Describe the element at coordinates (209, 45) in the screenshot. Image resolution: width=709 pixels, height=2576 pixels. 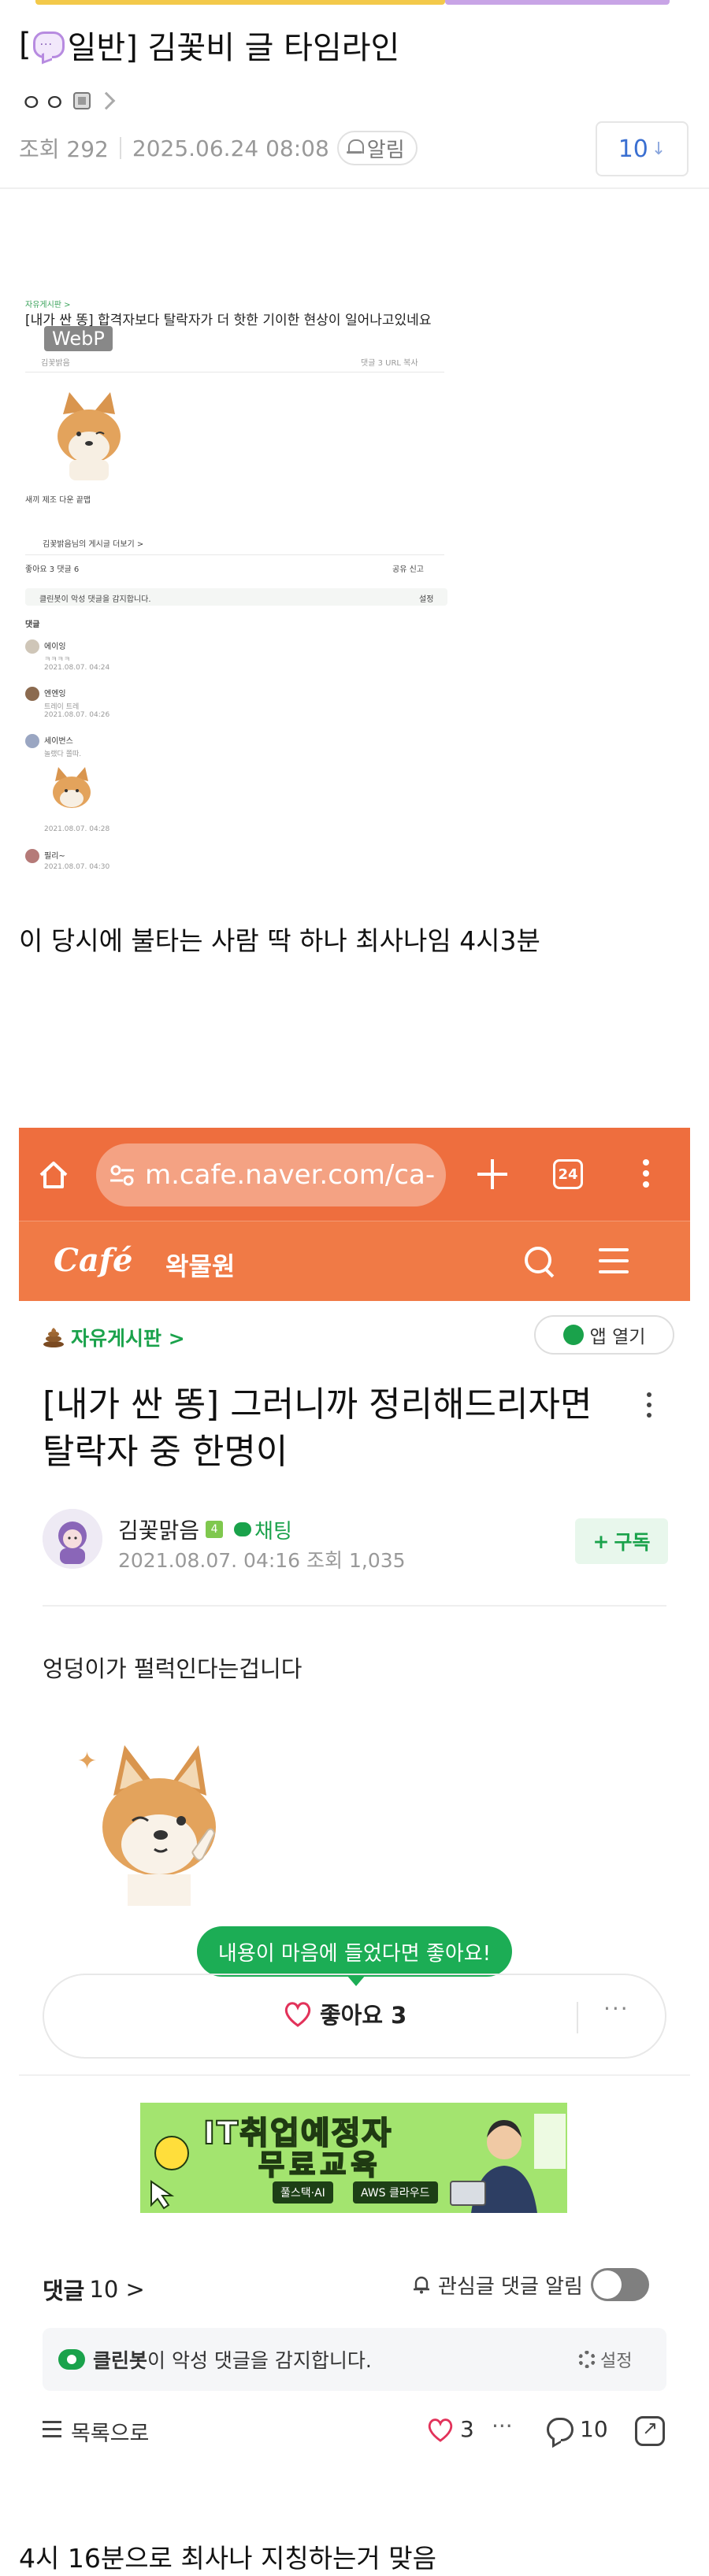
I see `post-title: [ ··· 일반] 김꽃비 글 타임라인` at that location.